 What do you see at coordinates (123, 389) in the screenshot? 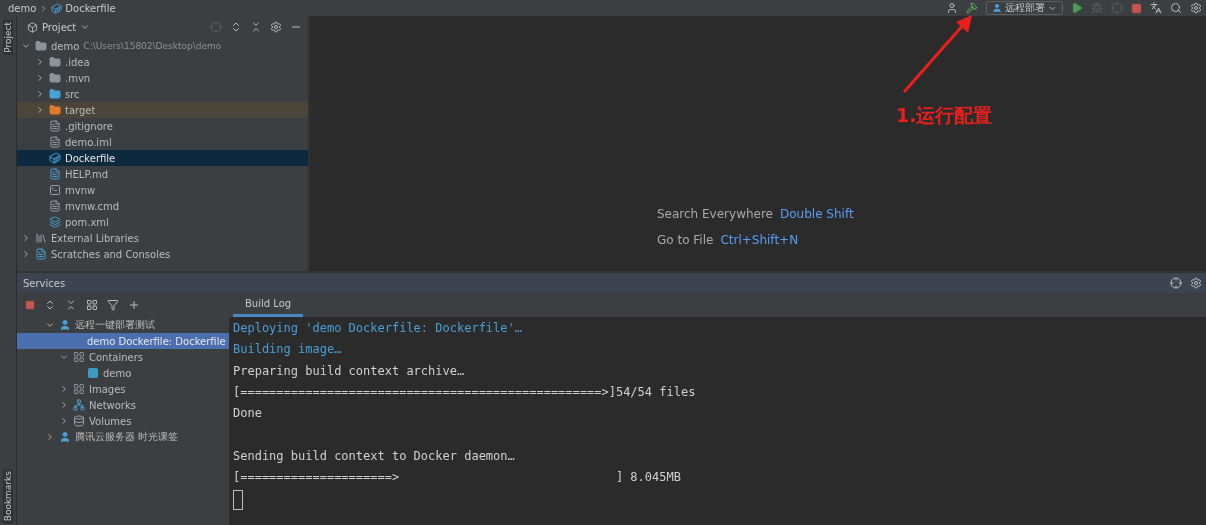
I see `tree-item: Images` at bounding box center [123, 389].